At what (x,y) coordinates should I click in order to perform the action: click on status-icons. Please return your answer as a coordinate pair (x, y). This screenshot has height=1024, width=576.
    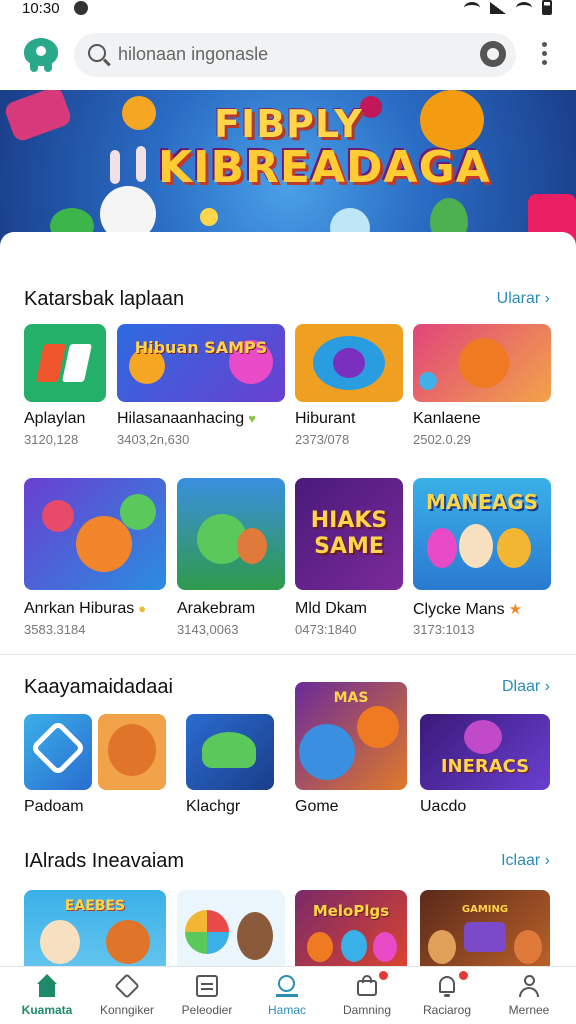
    Looking at the image, I should click on (508, 7).